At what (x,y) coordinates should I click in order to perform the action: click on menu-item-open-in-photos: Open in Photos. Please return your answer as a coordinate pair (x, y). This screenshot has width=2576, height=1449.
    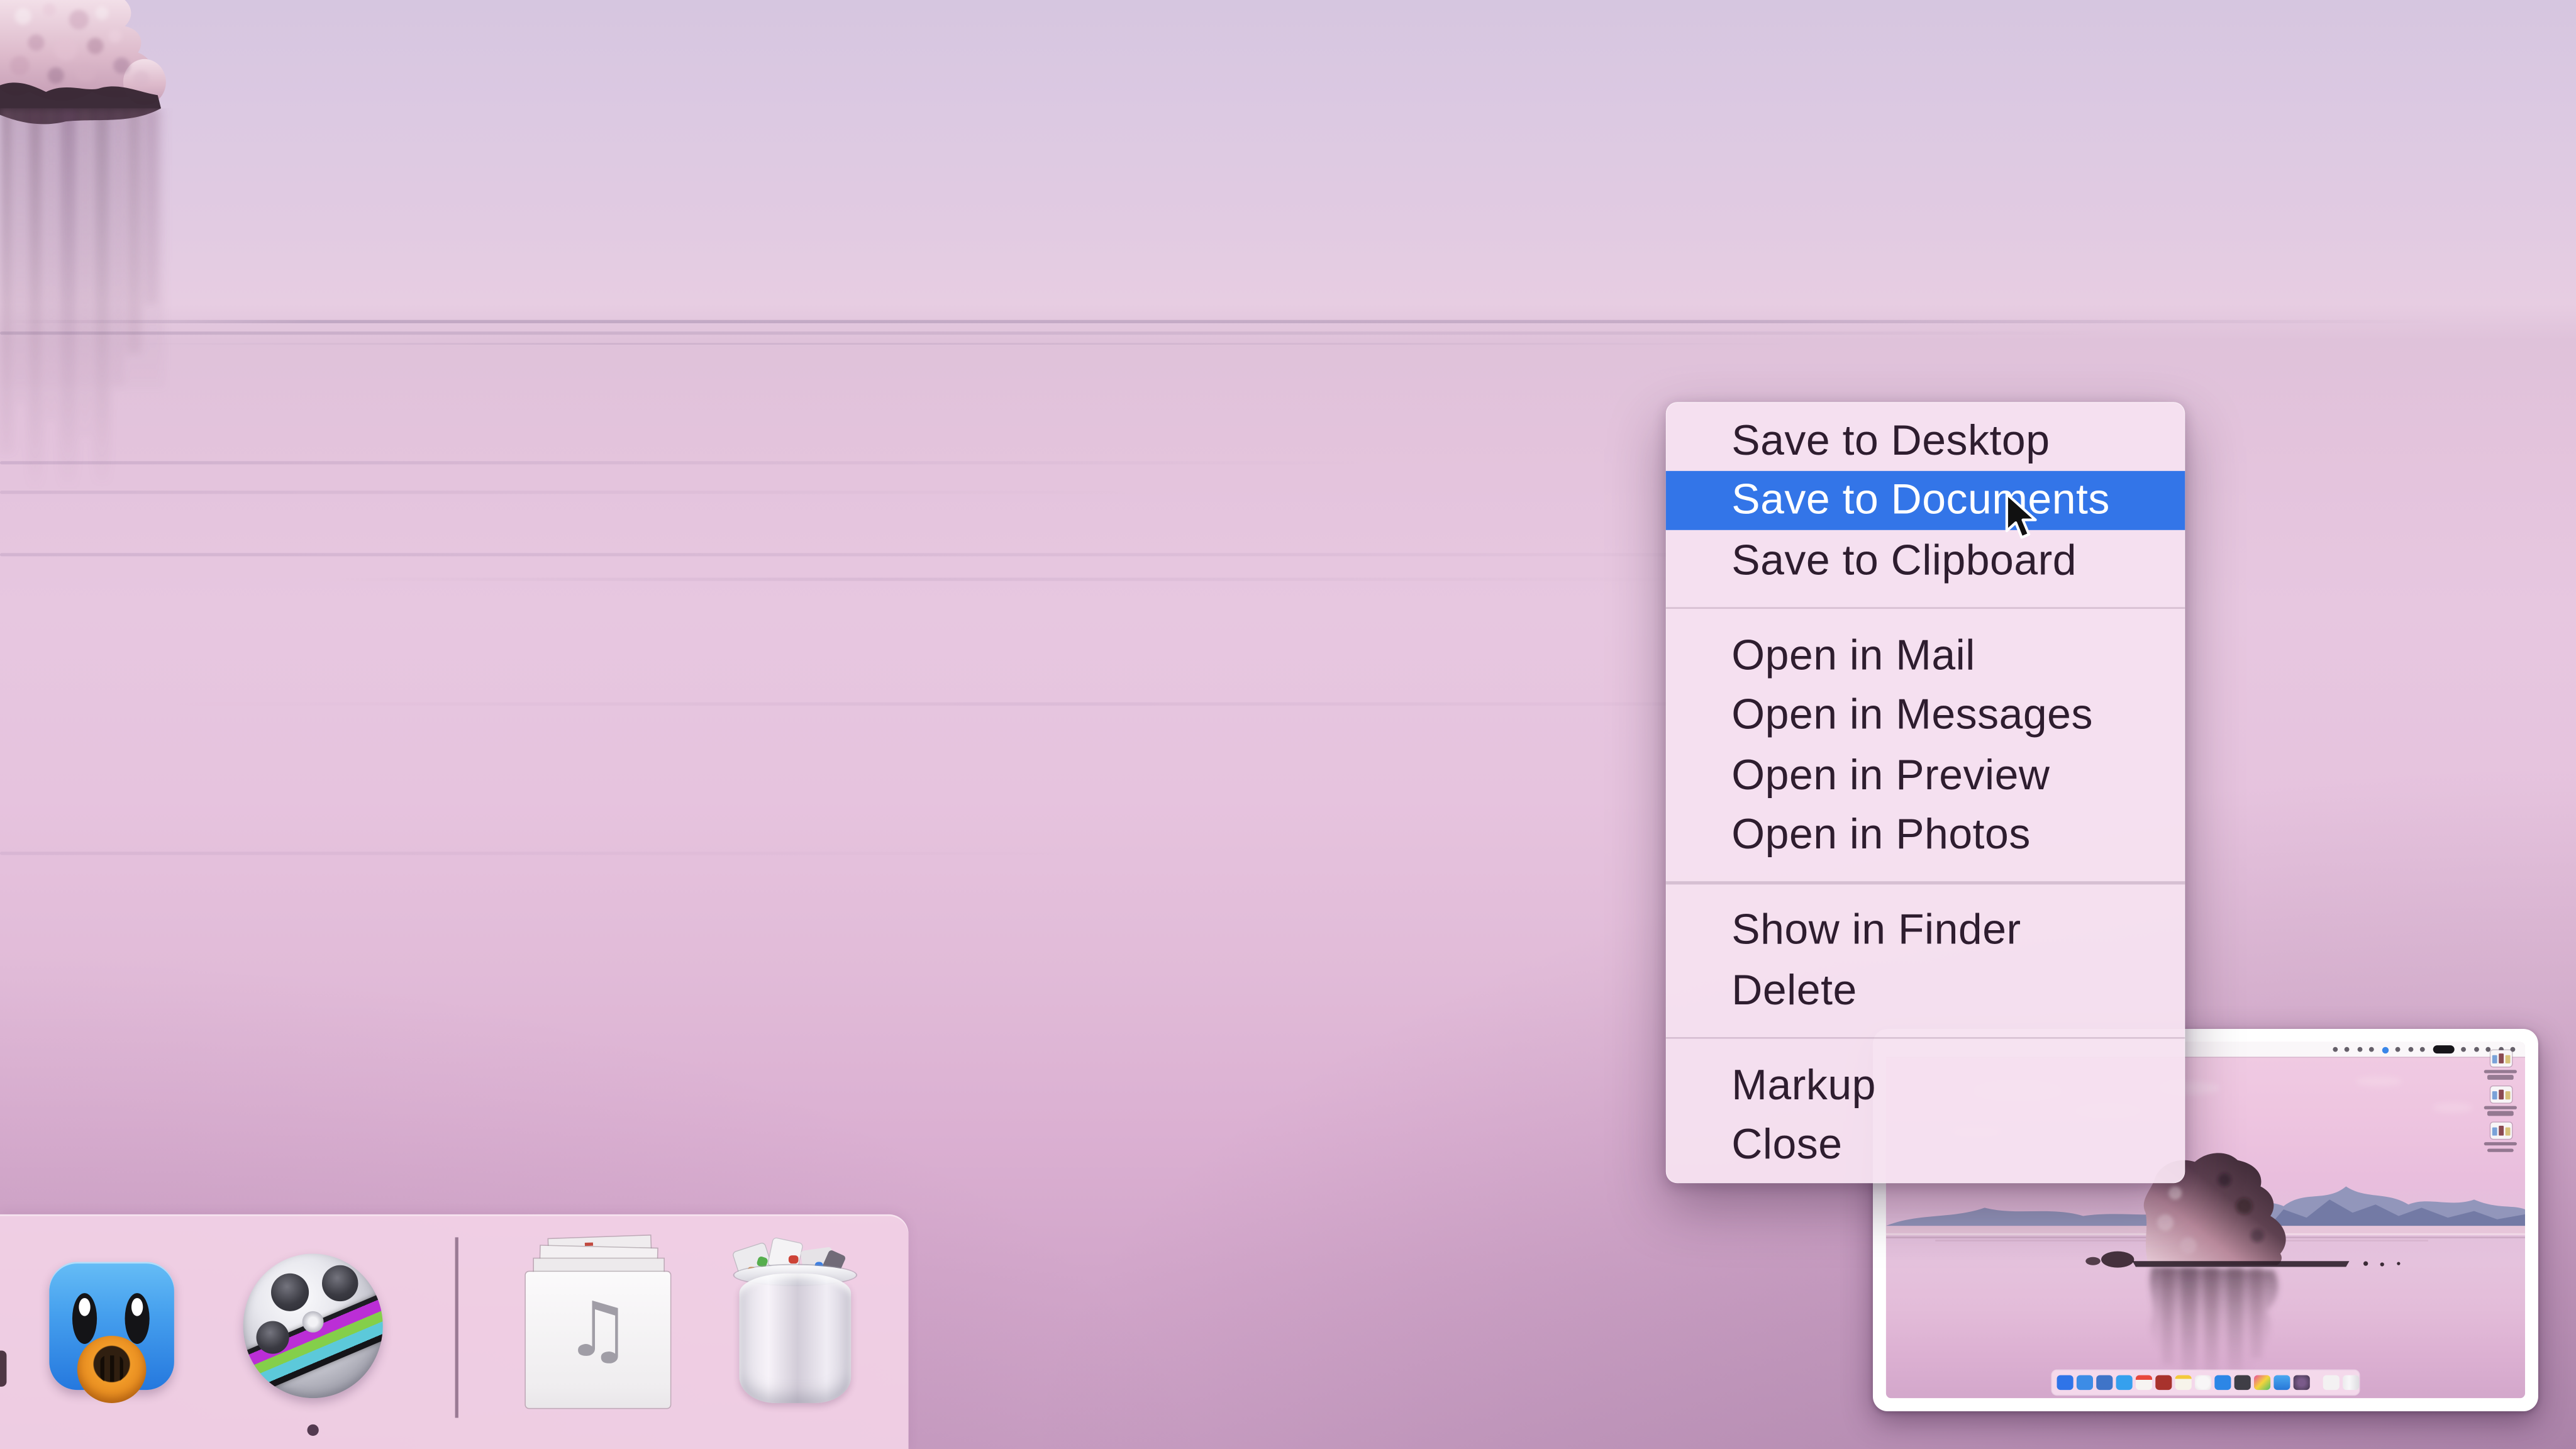
    Looking at the image, I should click on (1925, 835).